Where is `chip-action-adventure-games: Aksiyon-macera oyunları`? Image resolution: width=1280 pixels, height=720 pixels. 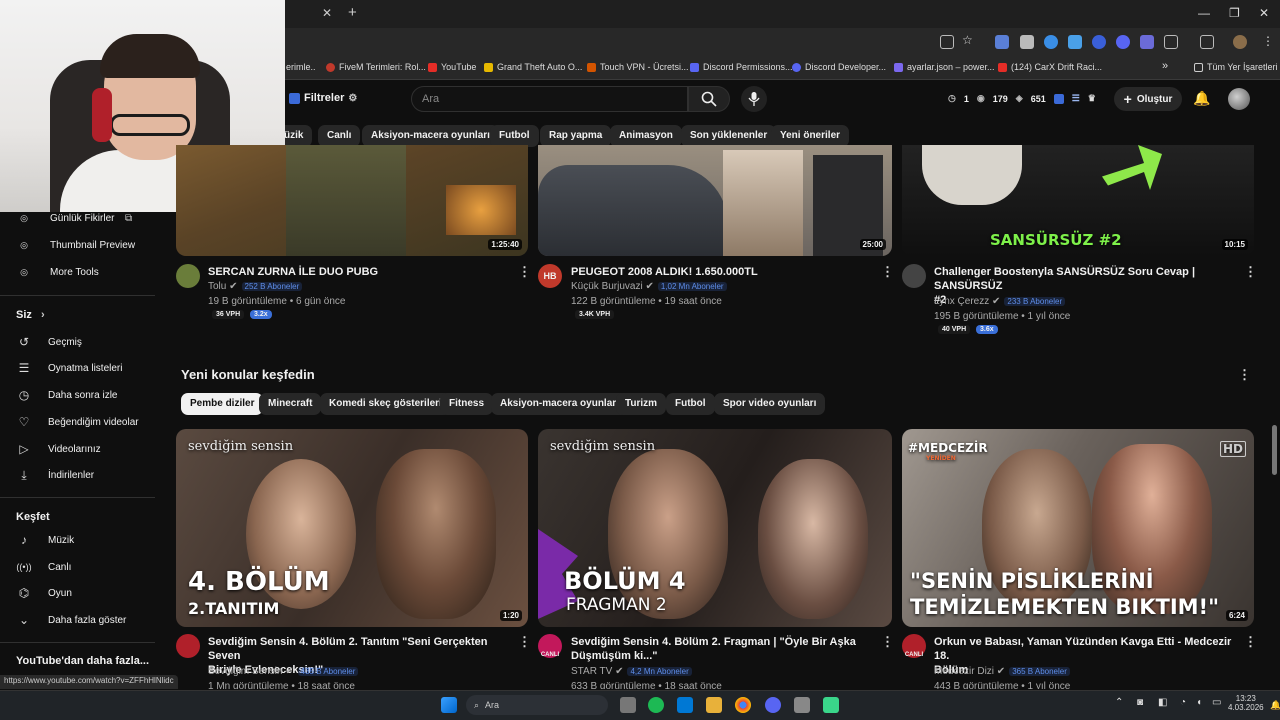 chip-action-adventure-games: Aksiyon-macera oyunları is located at coordinates (559, 404).